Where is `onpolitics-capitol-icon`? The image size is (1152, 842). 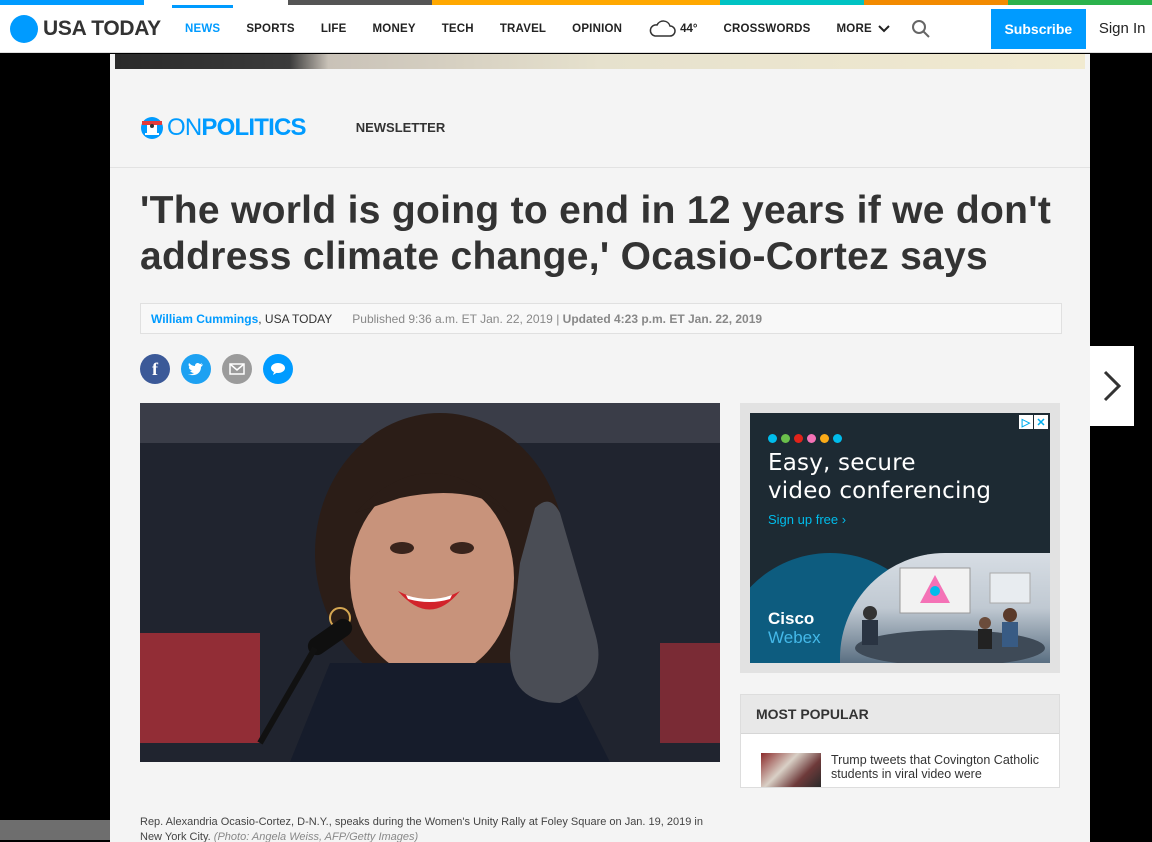 onpolitics-capitol-icon is located at coordinates (152, 127).